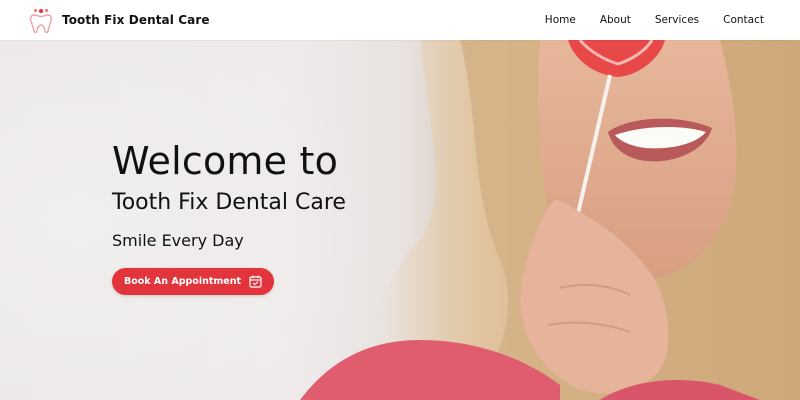  Describe the element at coordinates (178, 240) in the screenshot. I see `hero-tagline: Smile Every Day` at that location.